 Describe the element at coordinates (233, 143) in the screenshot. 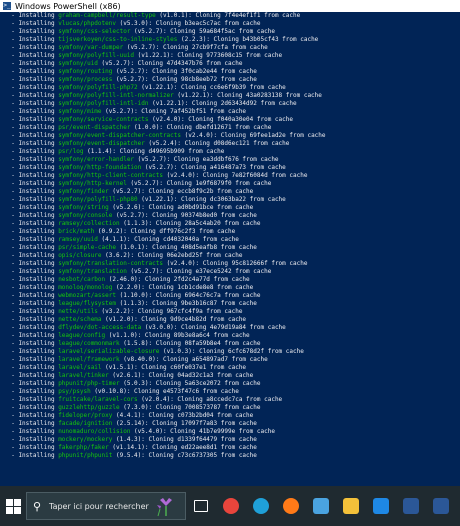

I see `console-line-rest: : Cloning d08d6ec121 from cache` at that location.